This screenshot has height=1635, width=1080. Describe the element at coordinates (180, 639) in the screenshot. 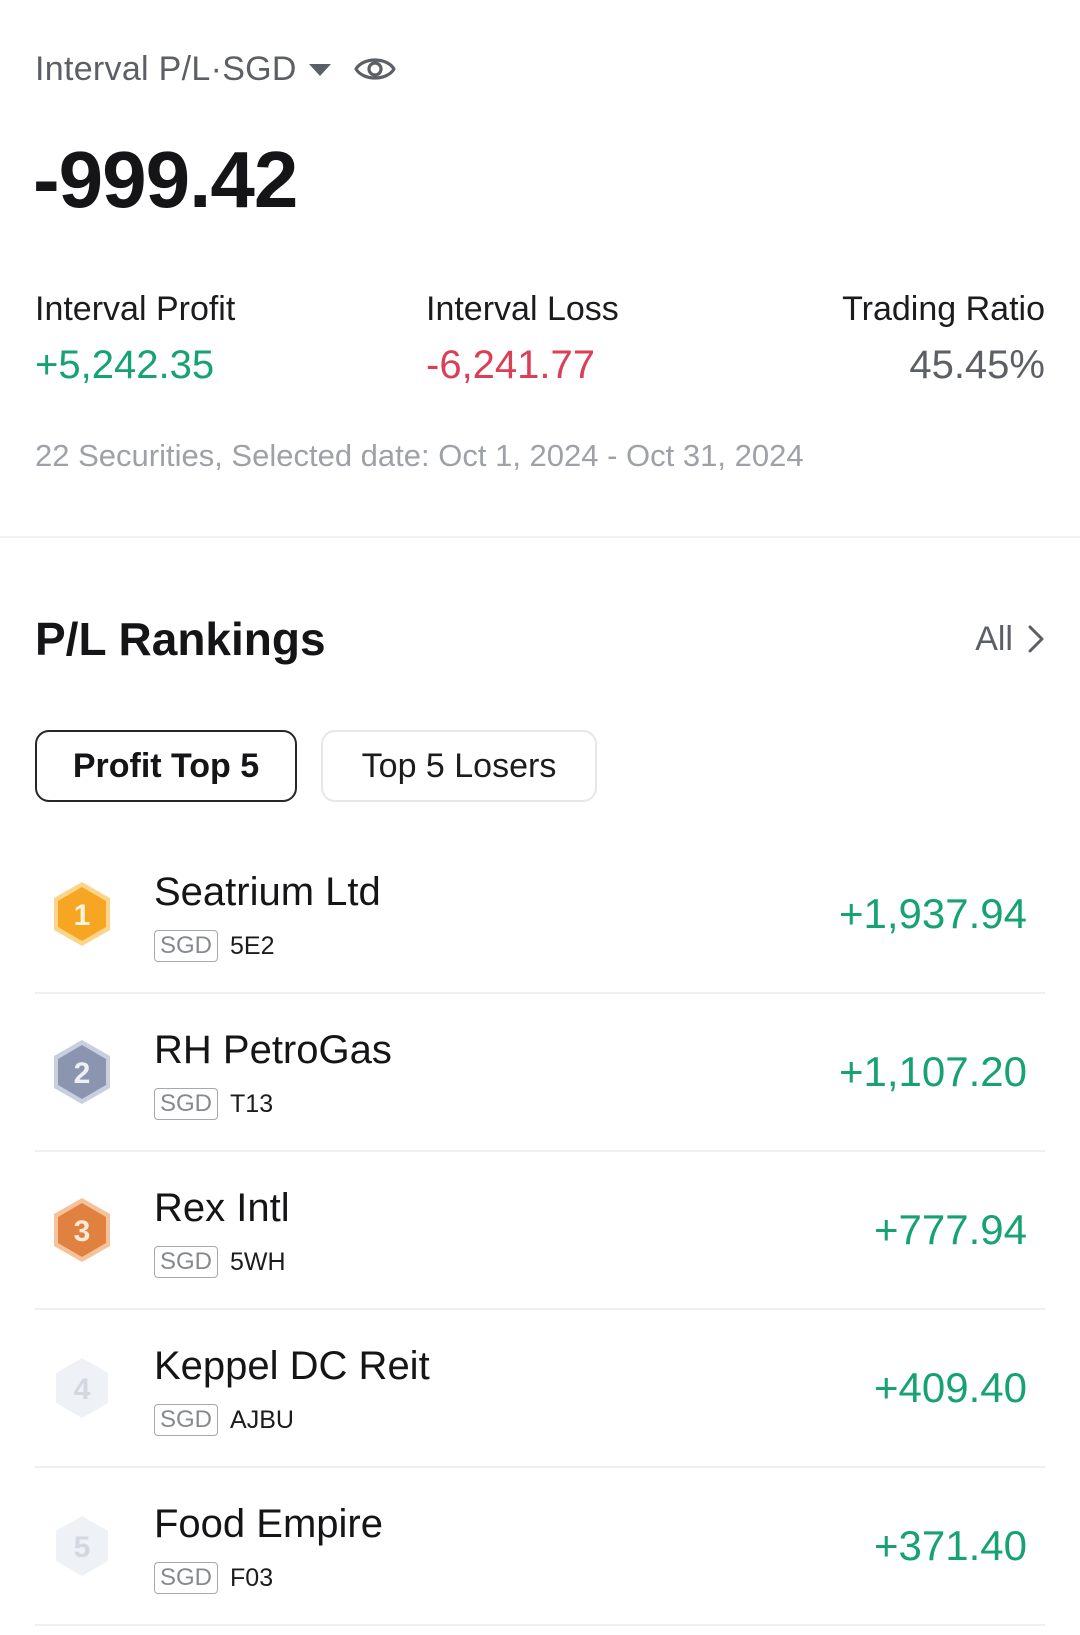

I see `rankings-title: P/L Rankings` at that location.